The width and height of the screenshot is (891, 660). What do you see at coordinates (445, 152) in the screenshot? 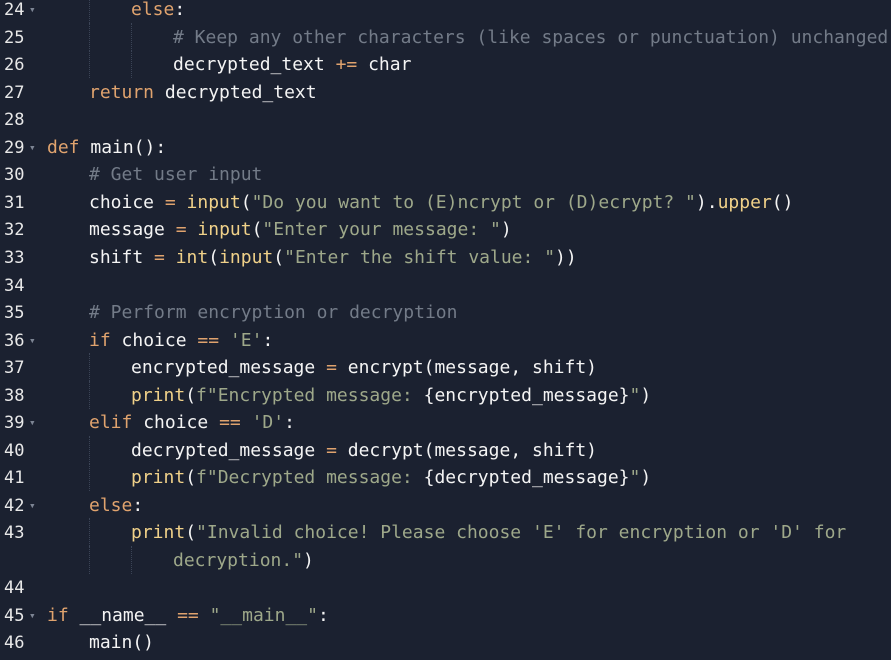
I see `code-line: 29 ▾ def main():` at bounding box center [445, 152].